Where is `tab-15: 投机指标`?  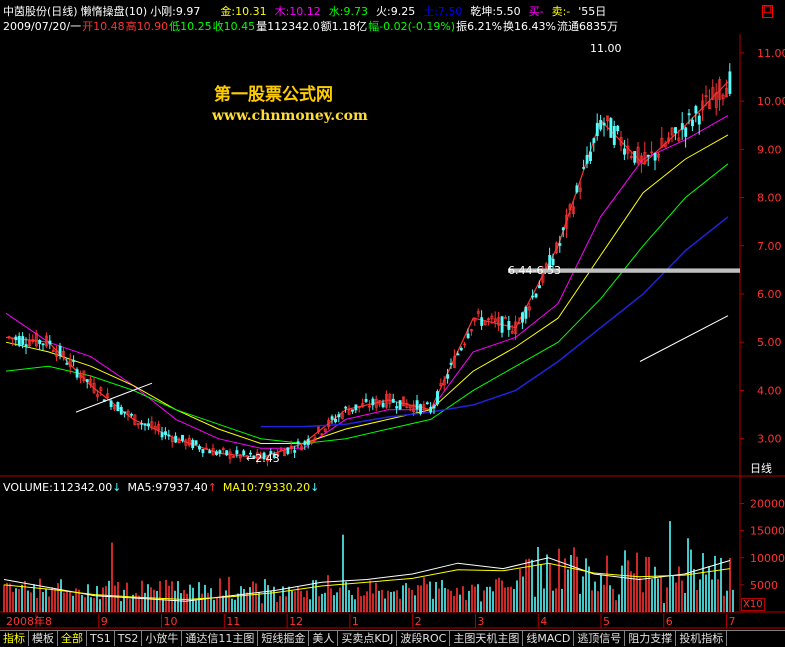
tab-15: 投机指标 is located at coordinates (702, 638).